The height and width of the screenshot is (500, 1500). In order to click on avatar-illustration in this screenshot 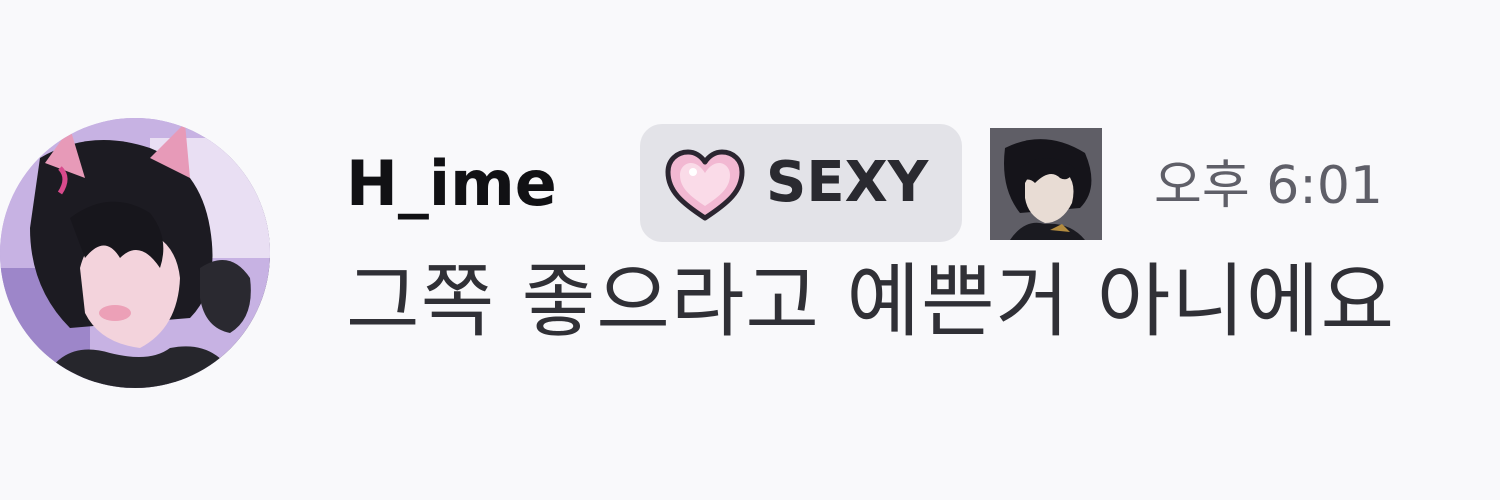, I will do `click(135, 253)`.